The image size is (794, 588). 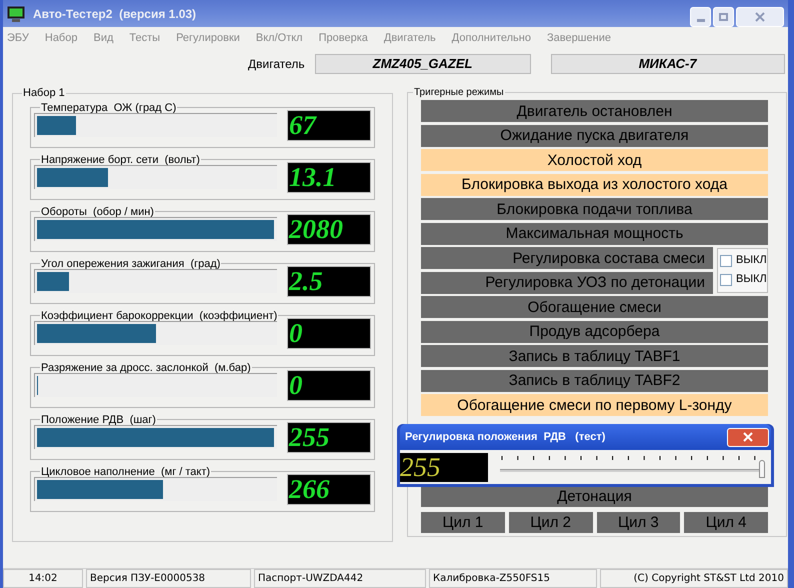 I want to click on mode-indicator: Максимальная мощность, so click(x=594, y=233).